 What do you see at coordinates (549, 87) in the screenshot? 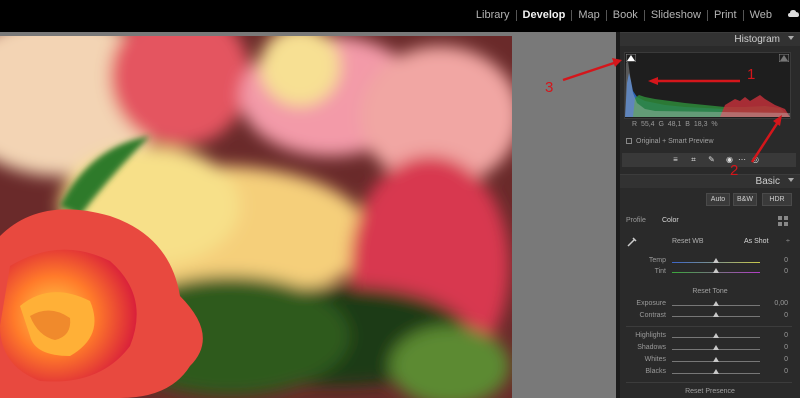
I see `annotation-3: 3` at bounding box center [549, 87].